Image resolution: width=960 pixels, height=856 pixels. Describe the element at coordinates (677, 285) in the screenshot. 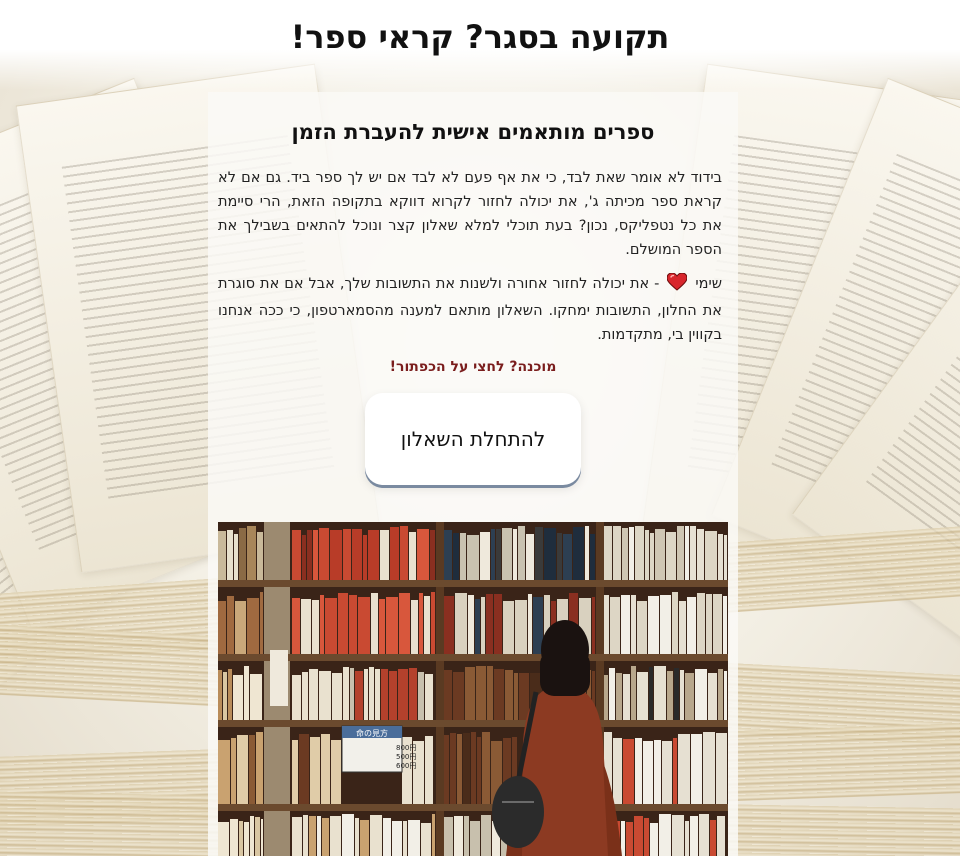

I see `heart-icon` at that location.